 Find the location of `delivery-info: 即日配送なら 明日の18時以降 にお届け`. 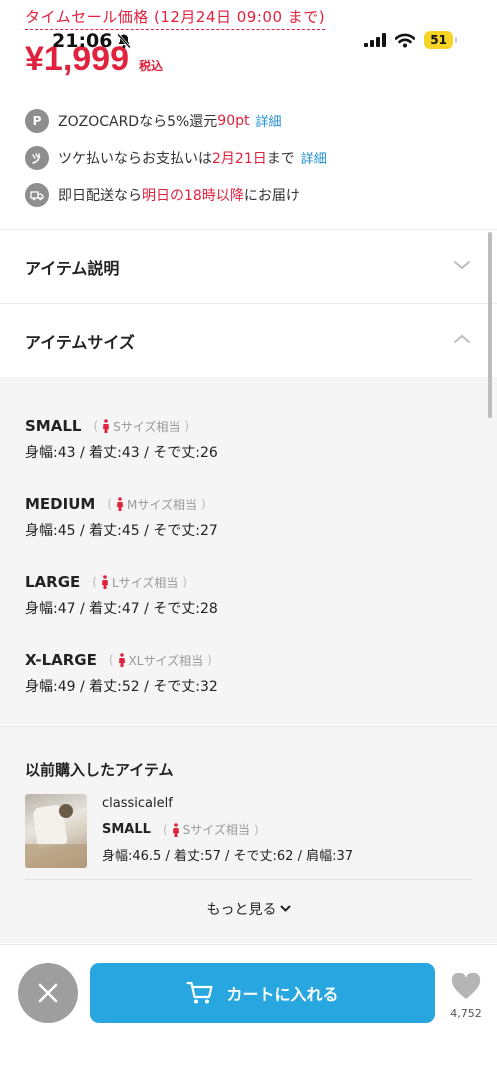

delivery-info: 即日配送なら 明日の18時以降 にお届け is located at coordinates (176, 194).